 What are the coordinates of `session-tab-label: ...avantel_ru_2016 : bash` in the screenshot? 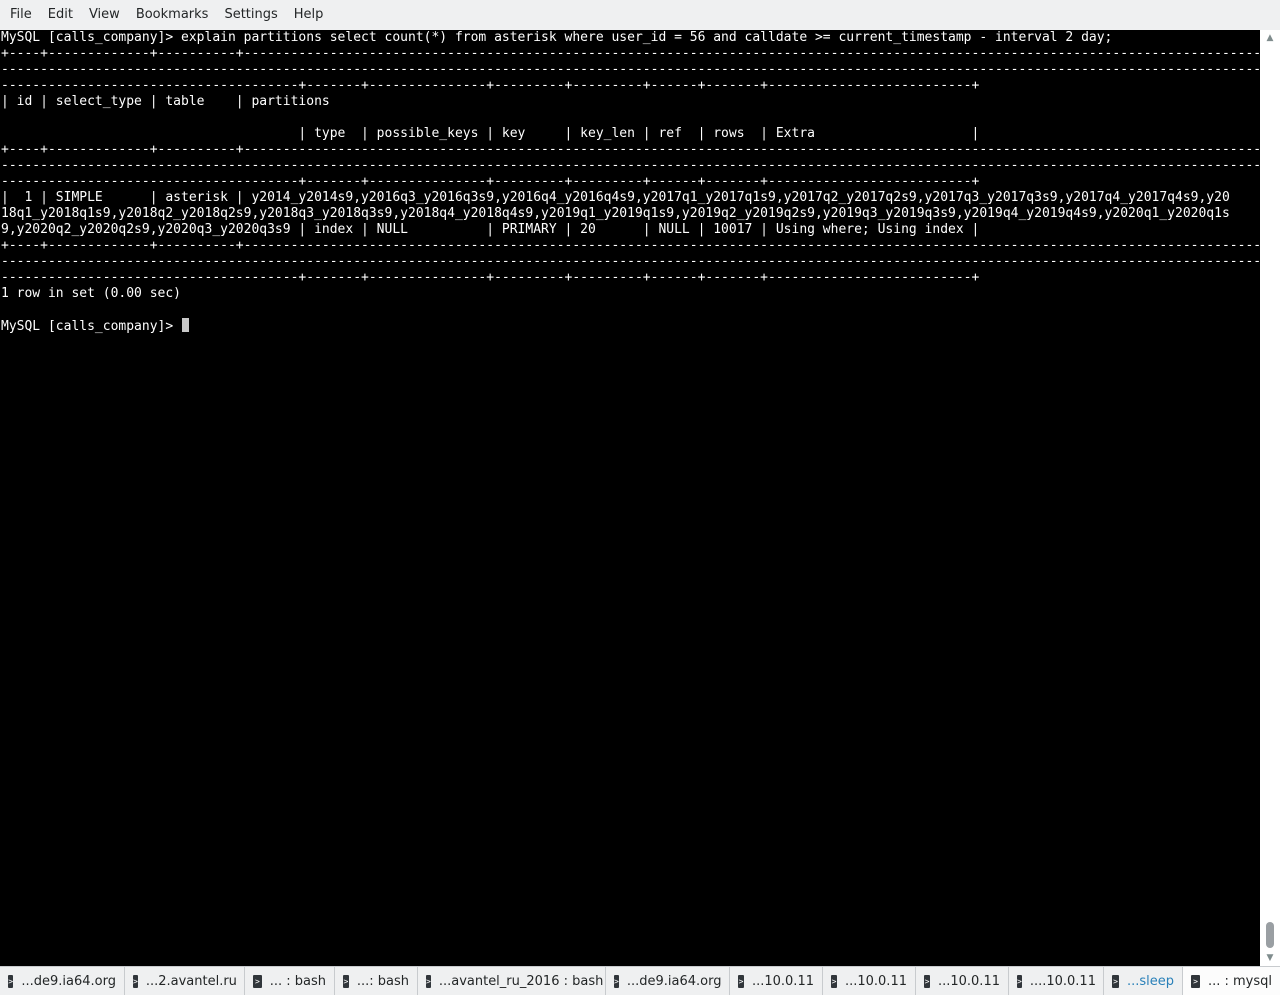 It's located at (521, 981).